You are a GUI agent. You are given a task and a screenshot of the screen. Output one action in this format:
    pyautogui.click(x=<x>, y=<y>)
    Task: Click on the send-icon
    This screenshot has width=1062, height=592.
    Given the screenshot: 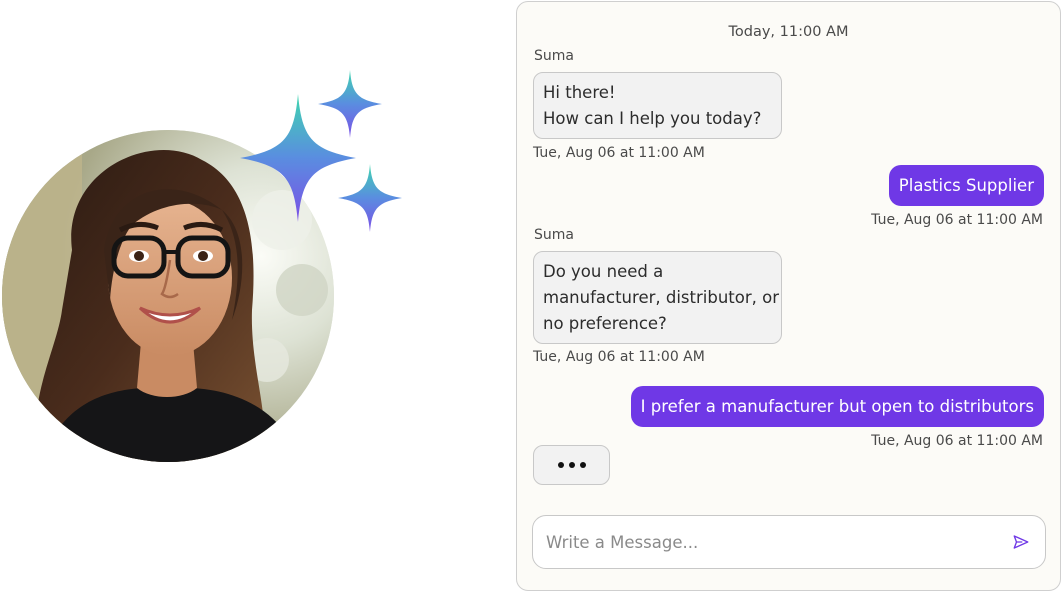 What is the action you would take?
    pyautogui.click(x=1021, y=542)
    